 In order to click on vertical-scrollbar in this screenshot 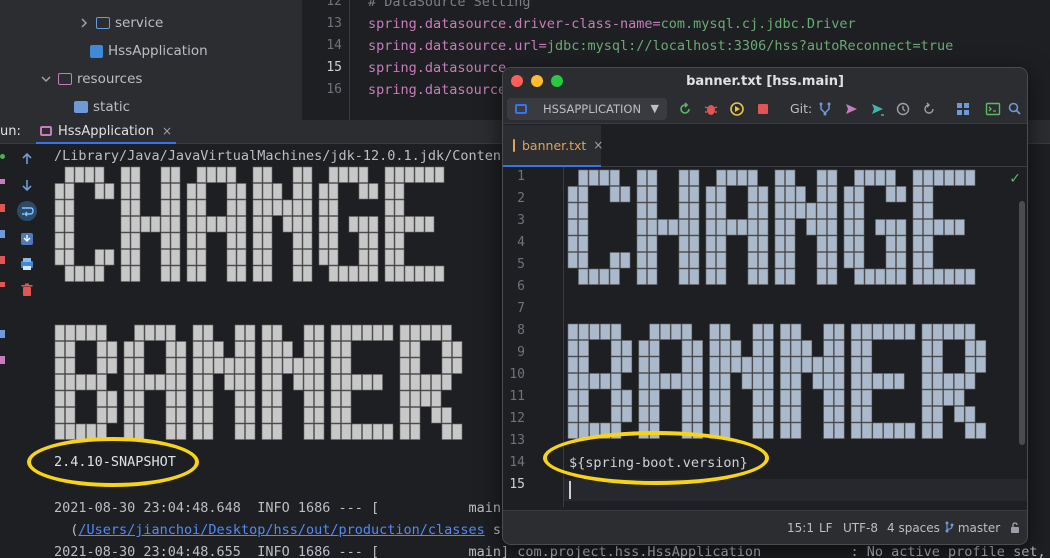, I will do `click(1022, 323)`.